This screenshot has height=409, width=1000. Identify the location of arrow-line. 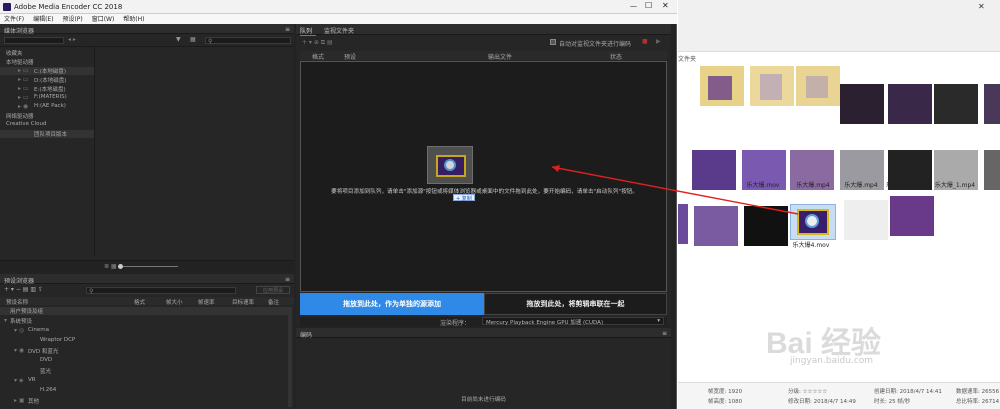
(675, 190).